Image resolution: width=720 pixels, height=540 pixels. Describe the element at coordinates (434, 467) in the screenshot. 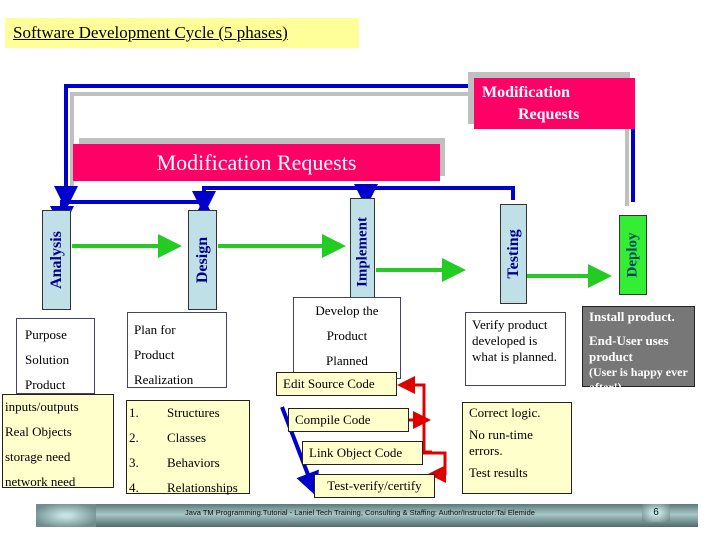

I see `loop-link-out` at that location.